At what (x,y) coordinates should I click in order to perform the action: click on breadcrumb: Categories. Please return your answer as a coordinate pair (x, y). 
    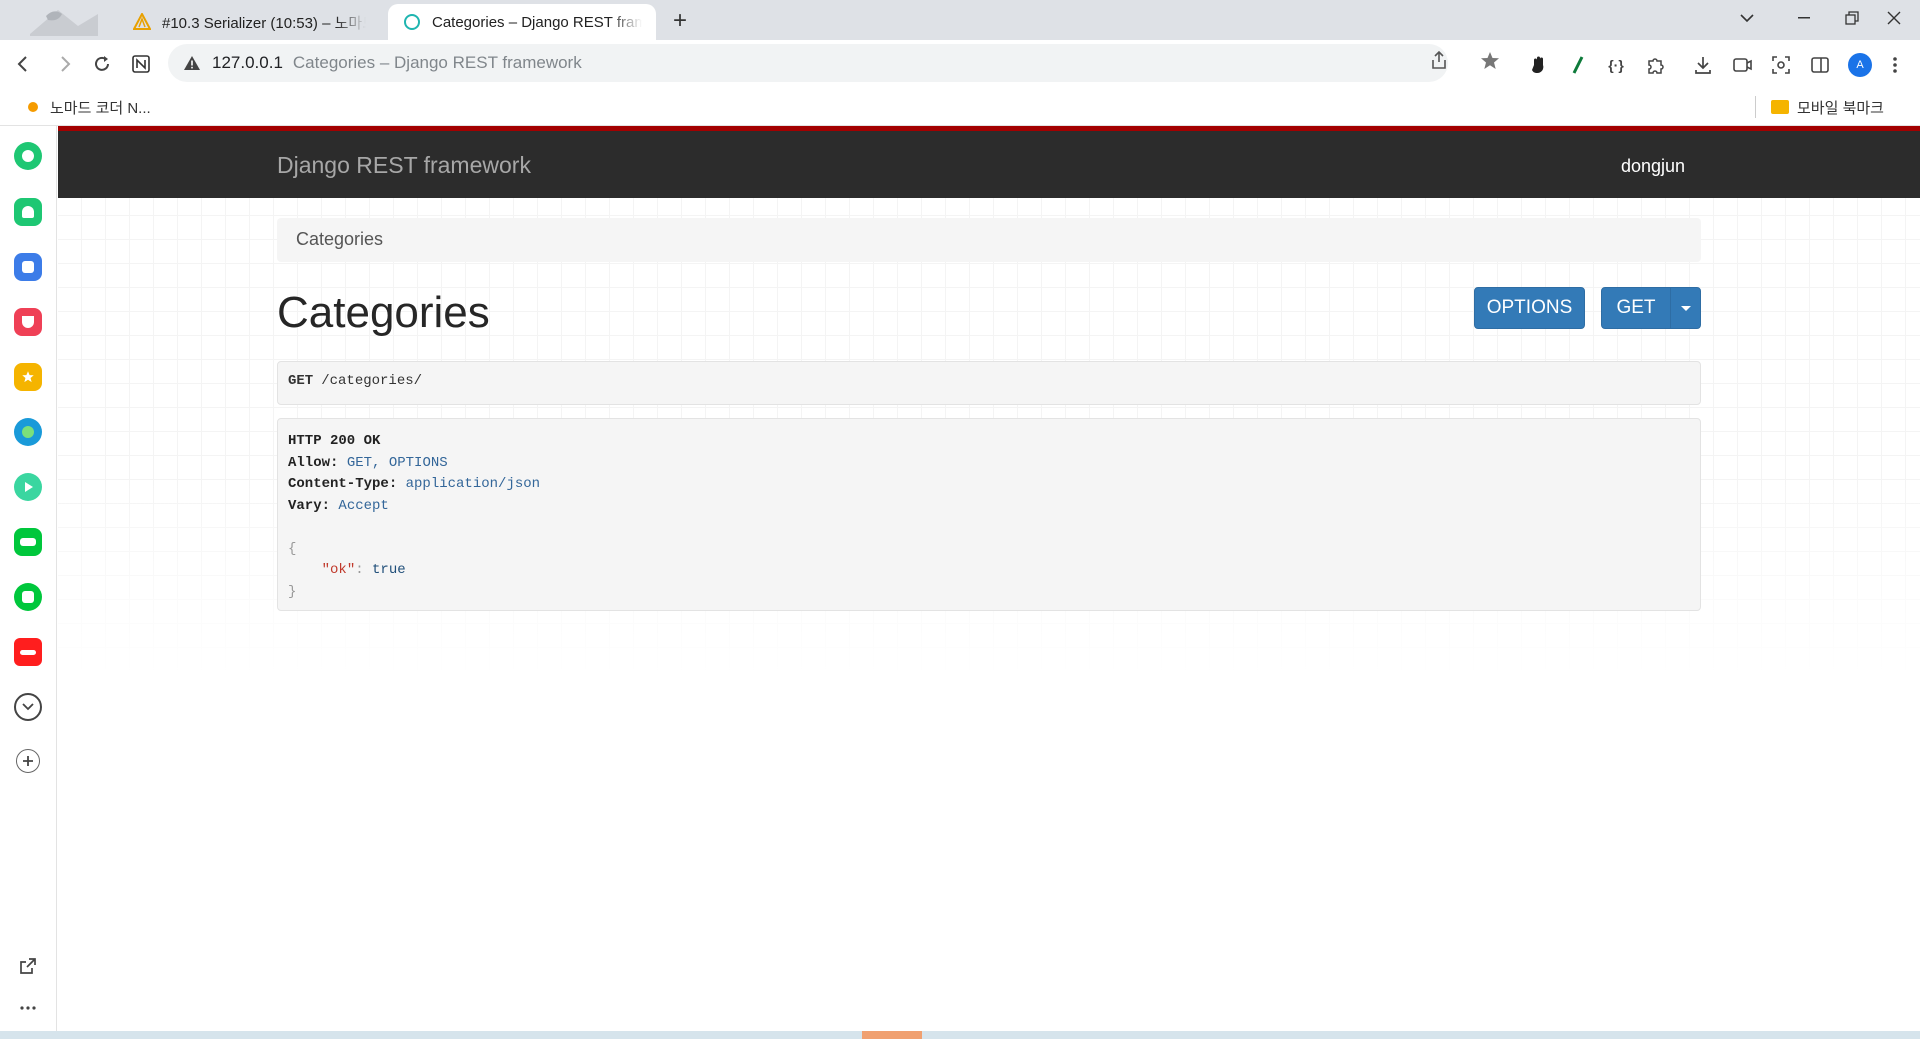
    Looking at the image, I should click on (989, 240).